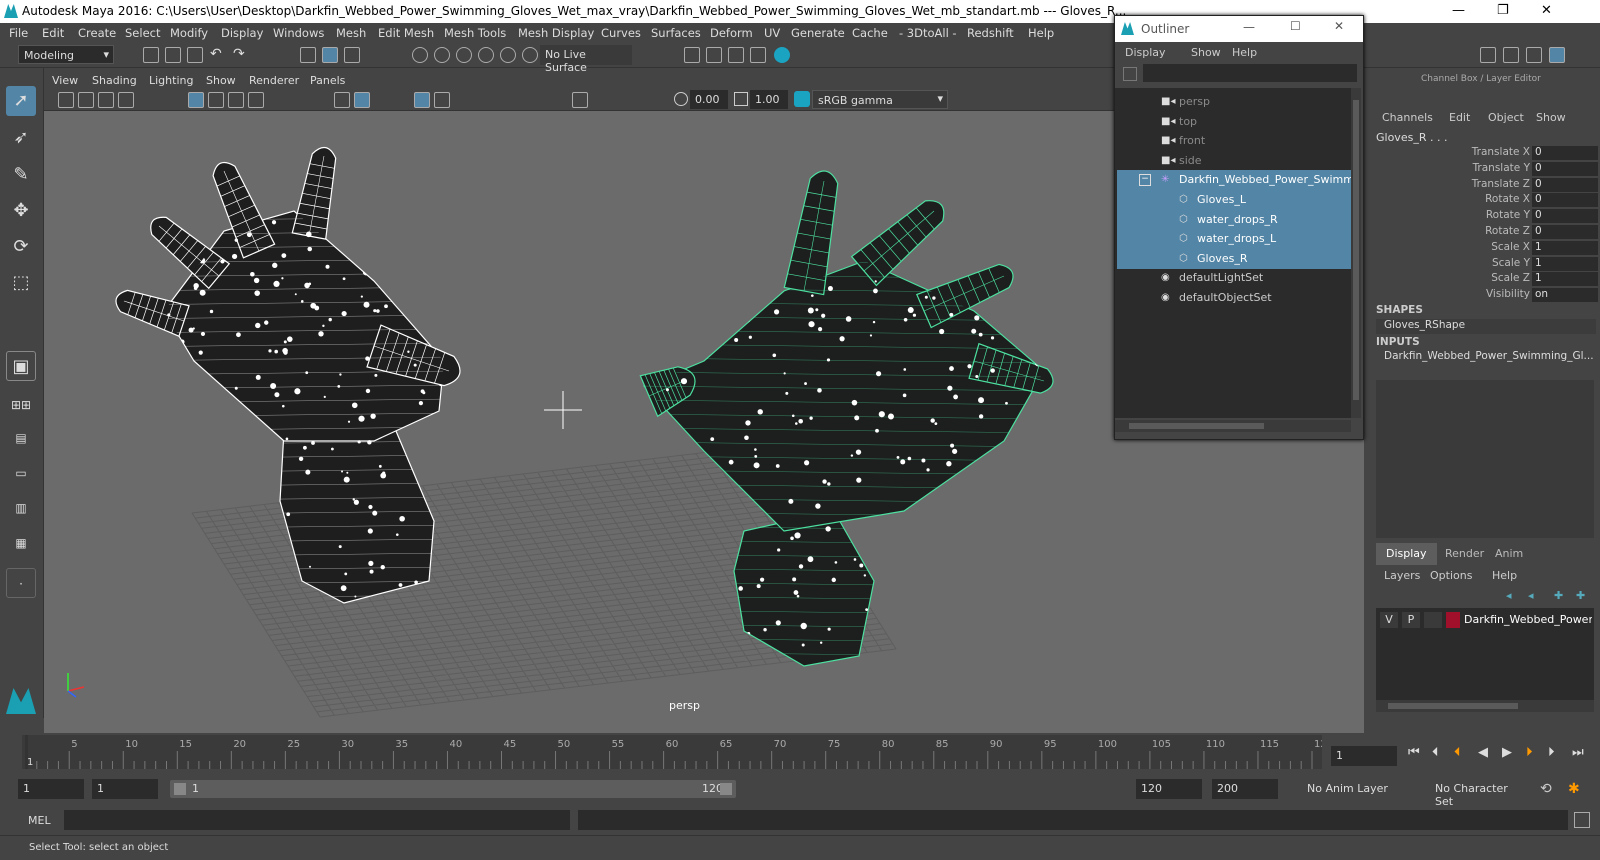 The image size is (1600, 860). What do you see at coordinates (362, 100) in the screenshot?
I see `smooth-shade-icon` at bounding box center [362, 100].